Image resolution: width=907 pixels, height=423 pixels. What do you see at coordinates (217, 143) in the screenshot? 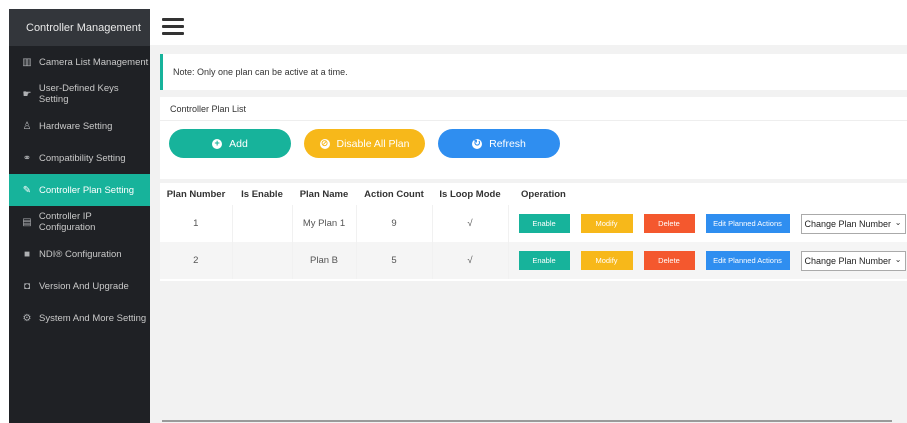
I see `plus-circle-icon: +` at bounding box center [217, 143].